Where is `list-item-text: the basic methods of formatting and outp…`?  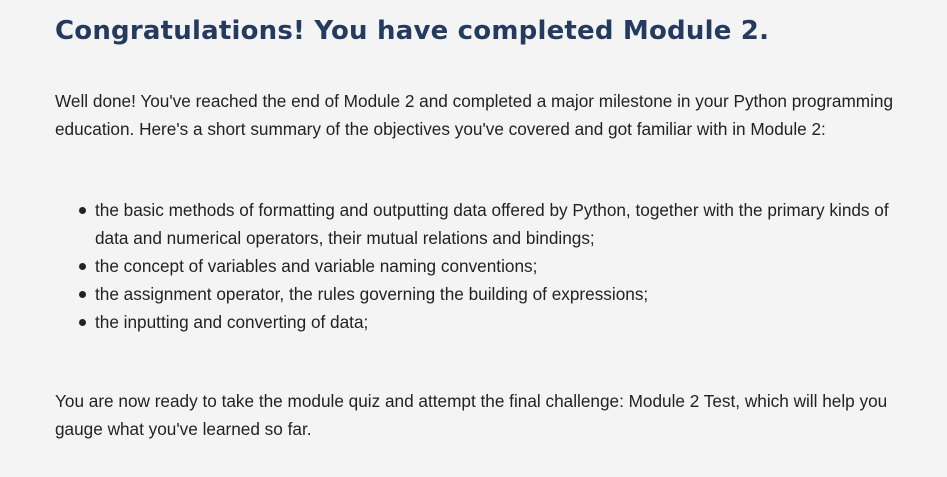
list-item-text: the basic methods of formatting and outp… is located at coordinates (492, 224).